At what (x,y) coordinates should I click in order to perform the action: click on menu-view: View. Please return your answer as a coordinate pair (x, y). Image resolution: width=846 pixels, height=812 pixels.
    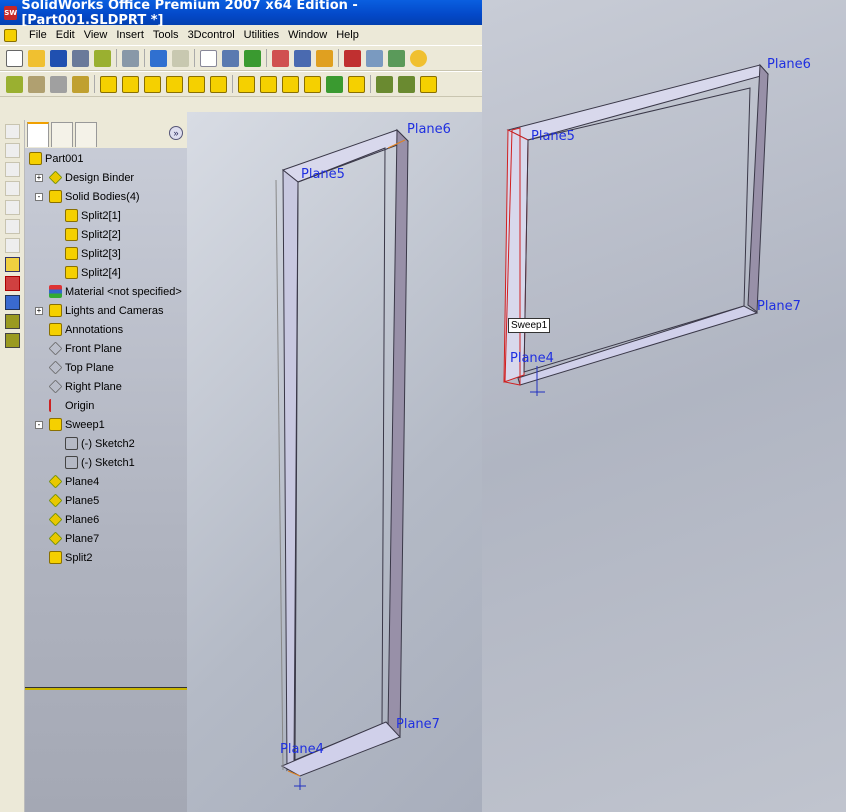
    Looking at the image, I should click on (96, 35).